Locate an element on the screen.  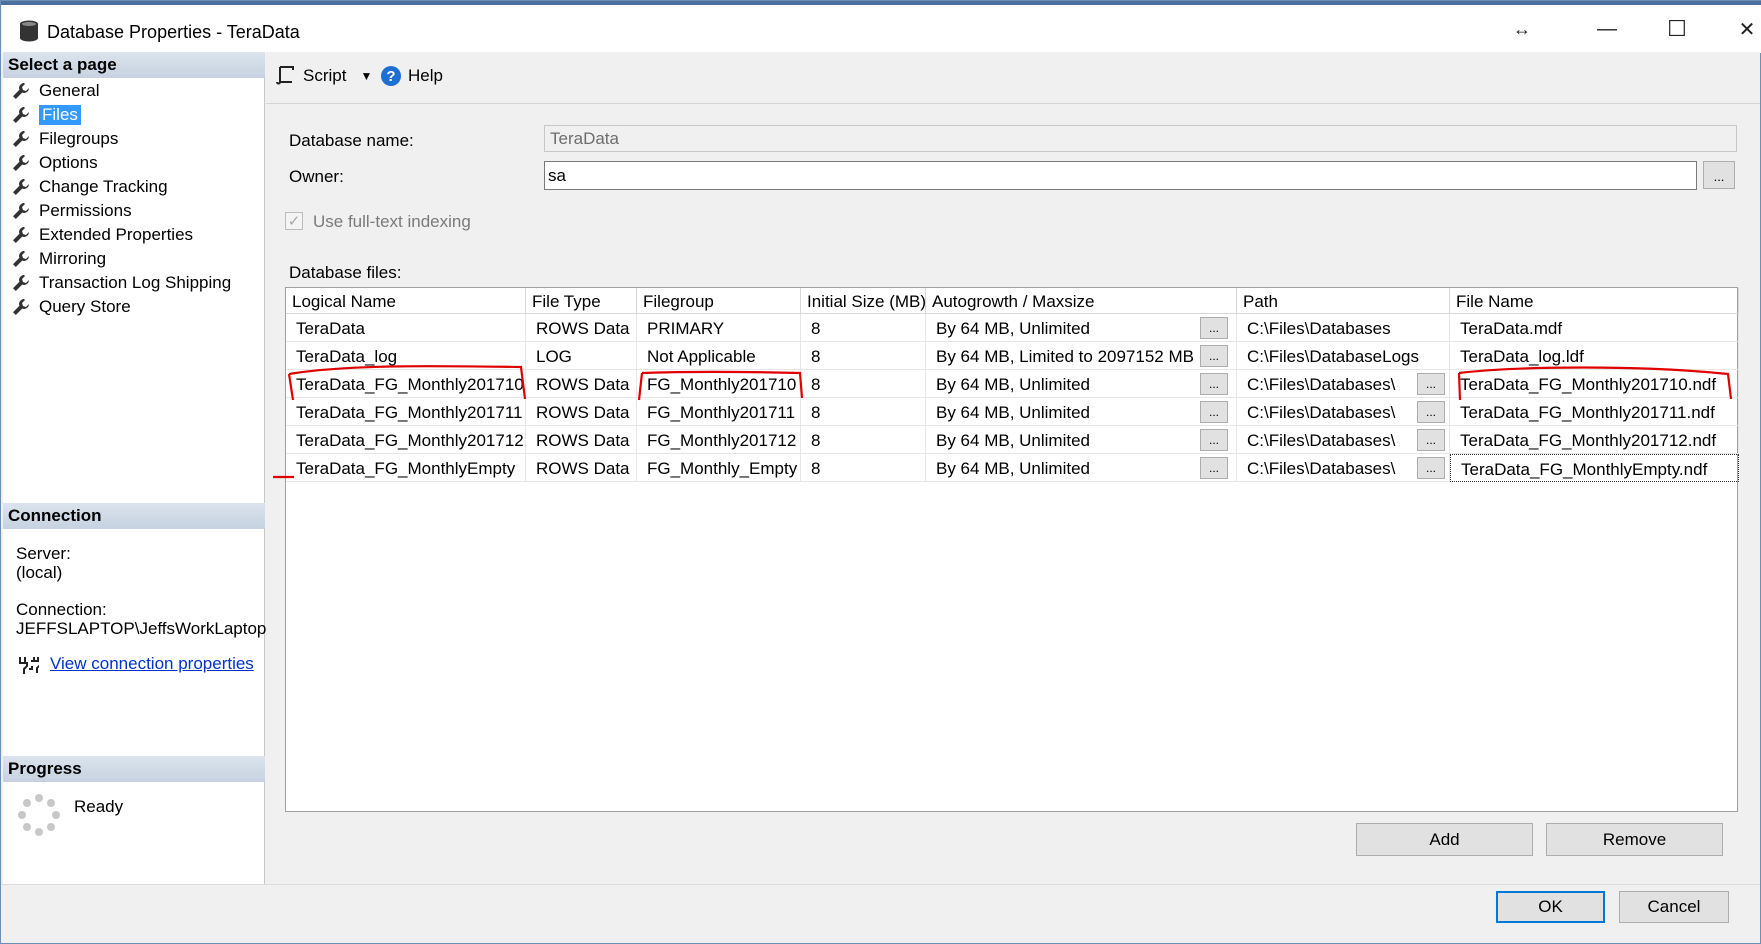
page-item-transaction-log-shipping: Transaction Log Shipping is located at coordinates (121, 283).